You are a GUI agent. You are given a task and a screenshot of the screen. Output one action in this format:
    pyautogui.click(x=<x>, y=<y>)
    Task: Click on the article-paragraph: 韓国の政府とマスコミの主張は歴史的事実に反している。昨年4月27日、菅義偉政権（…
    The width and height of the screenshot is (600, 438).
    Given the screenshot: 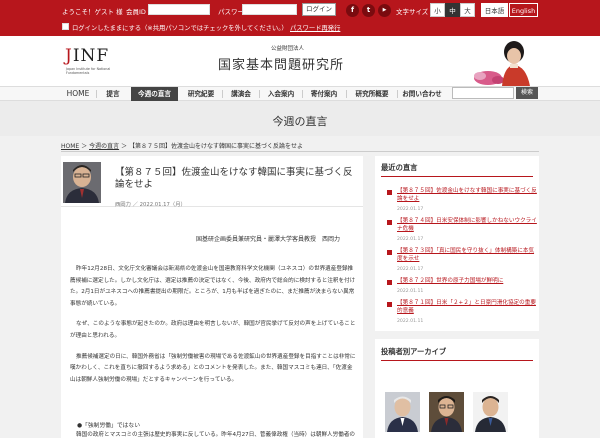 What is the action you would take?
    pyautogui.click(x=216, y=435)
    